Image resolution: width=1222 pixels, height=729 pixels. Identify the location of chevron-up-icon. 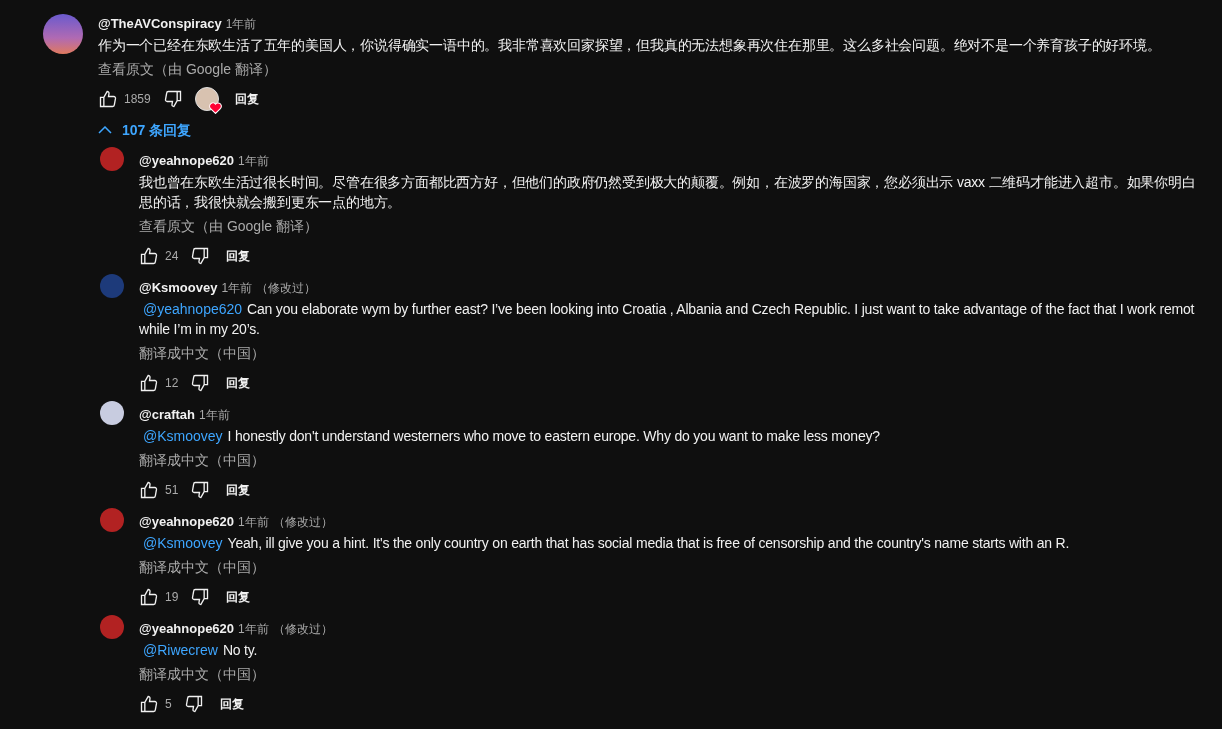
(105, 130).